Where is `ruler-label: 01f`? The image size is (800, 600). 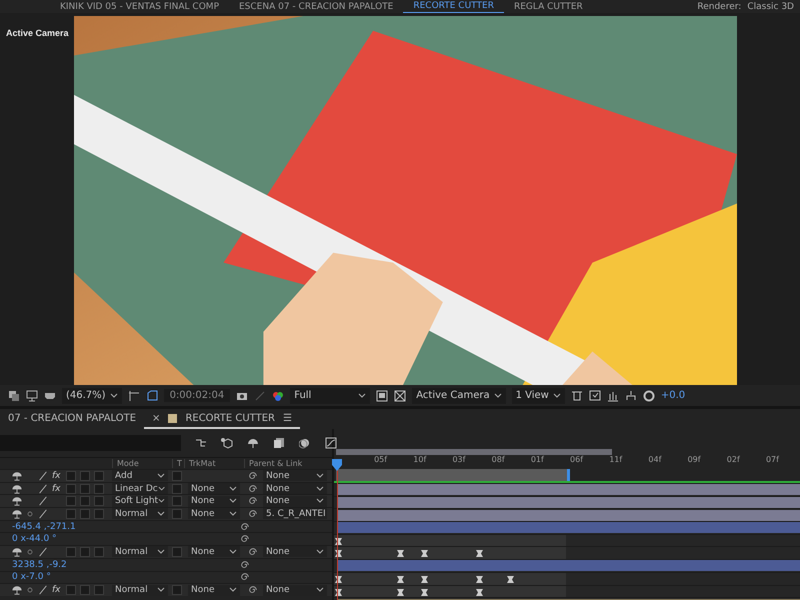 ruler-label: 01f is located at coordinates (537, 460).